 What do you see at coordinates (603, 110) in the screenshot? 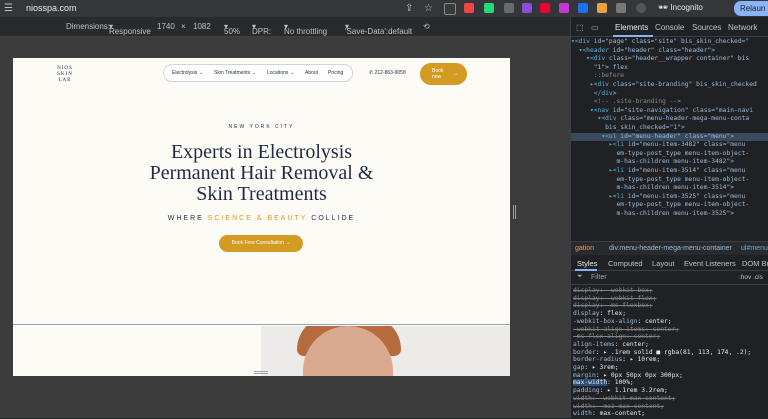
I see `dom-node-tag: nav` at bounding box center [603, 110].